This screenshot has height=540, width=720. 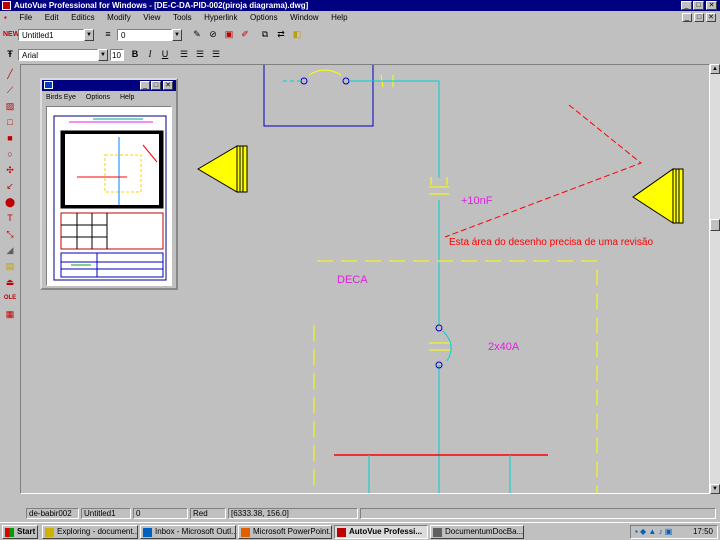 What do you see at coordinates (10, 154) in the screenshot?
I see `circle-tool-icon: ○` at bounding box center [10, 154].